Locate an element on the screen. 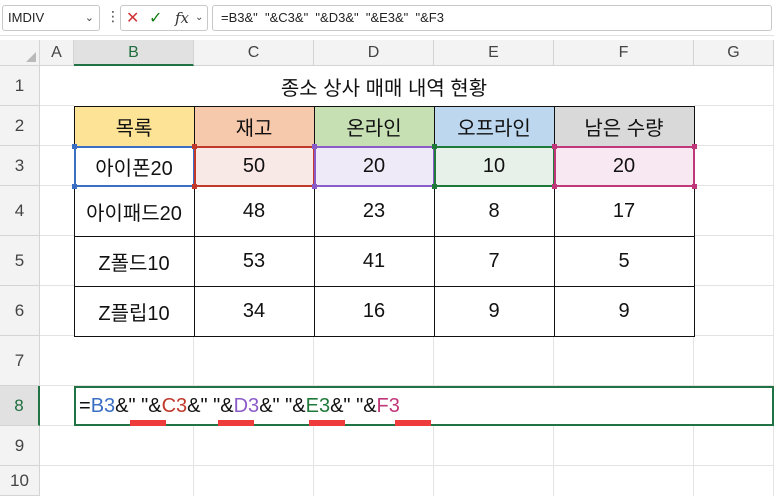 The width and height of the screenshot is (774, 496). table-cell: 23 is located at coordinates (374, 211).